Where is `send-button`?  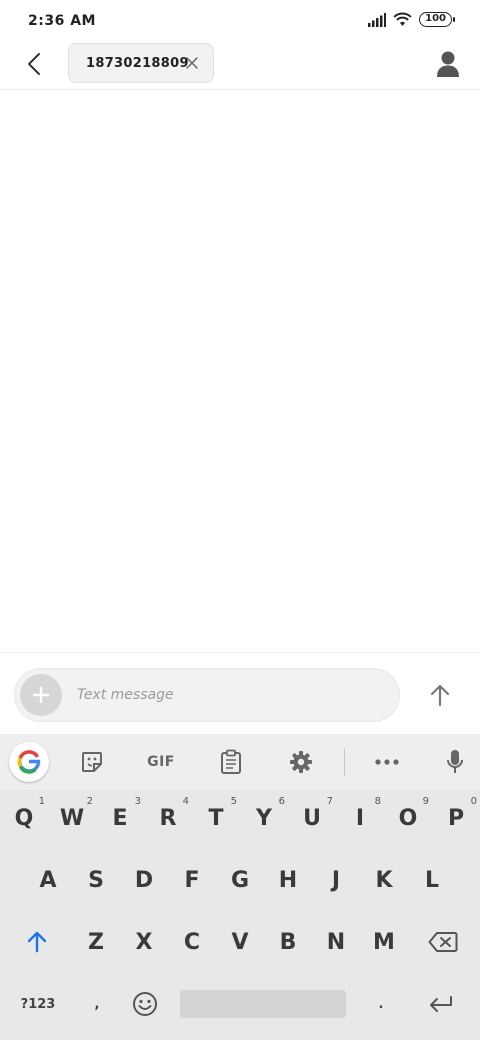
send-button is located at coordinates (440, 695).